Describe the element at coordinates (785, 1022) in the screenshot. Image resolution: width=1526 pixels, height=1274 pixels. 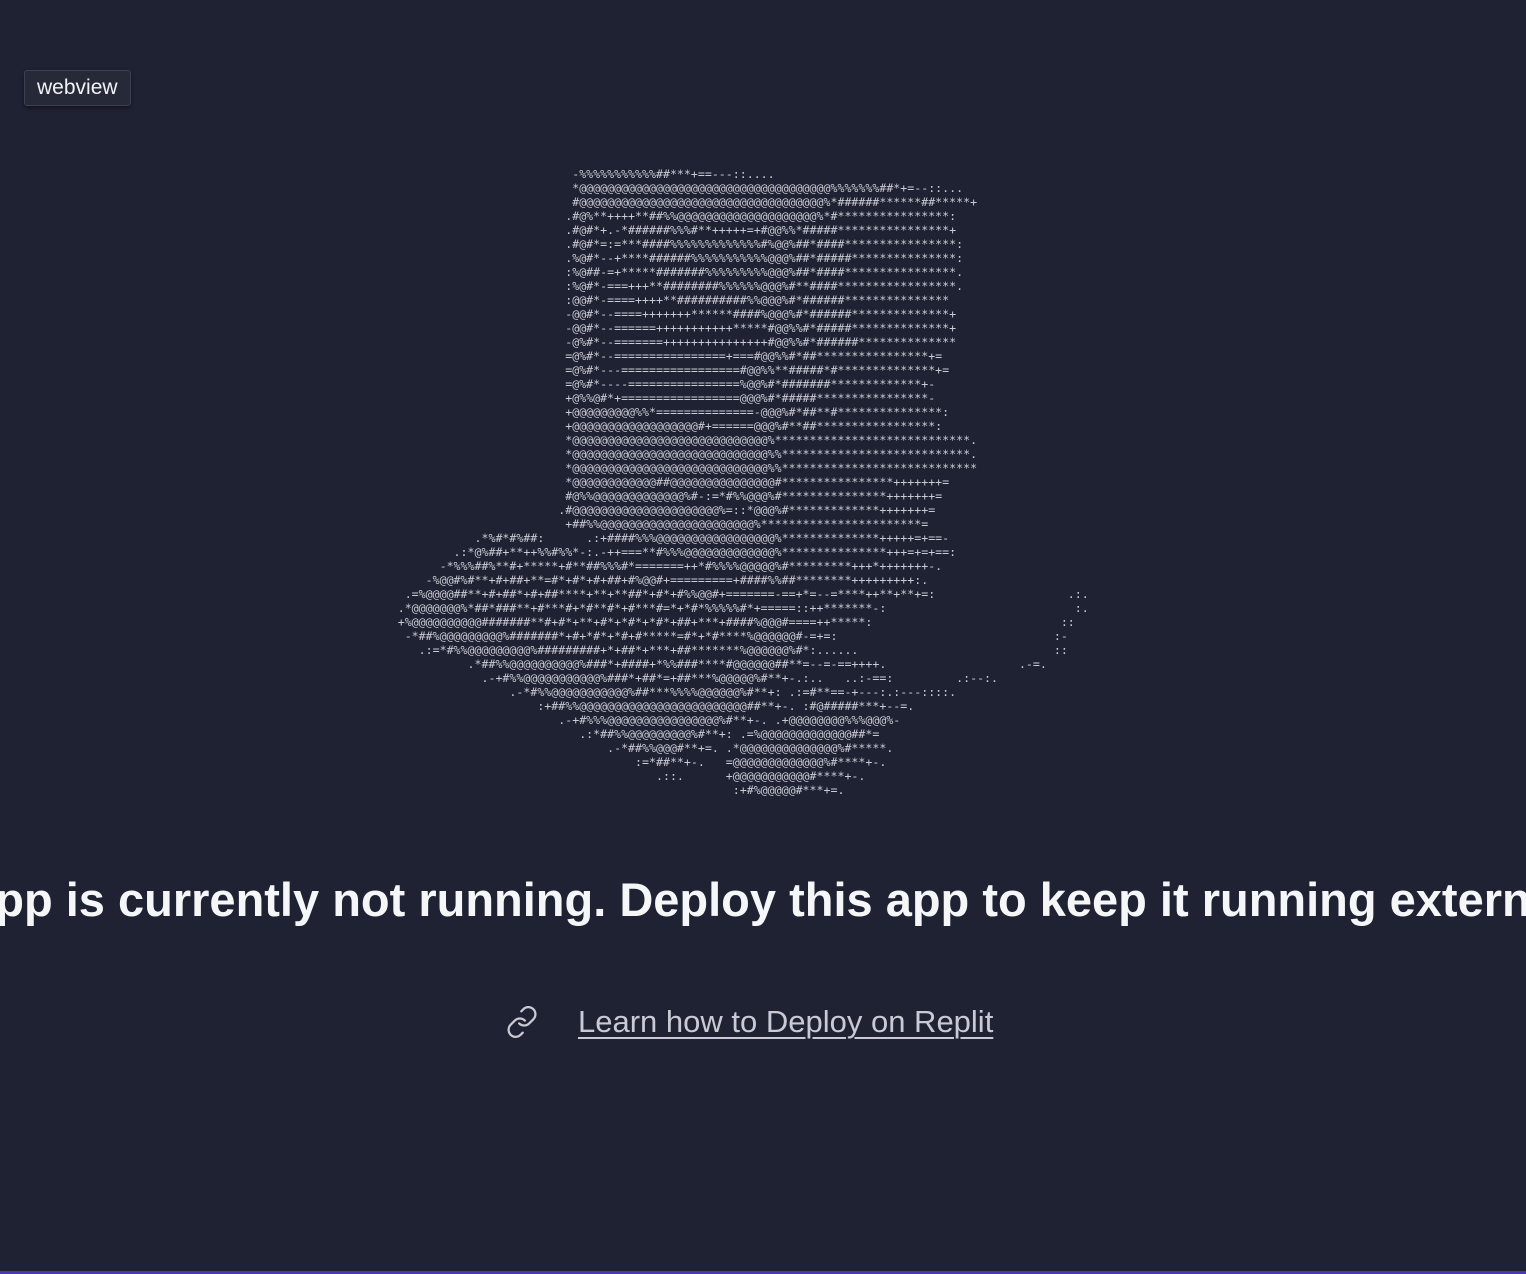
I see `learn-deploy-link-text: Learn how to Deploy on Replit` at that location.